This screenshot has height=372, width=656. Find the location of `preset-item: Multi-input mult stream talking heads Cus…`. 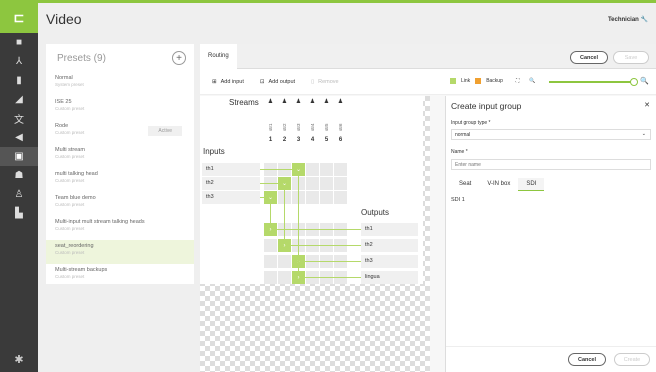

preset-item: Multi-input mult stream talking heads Cus… is located at coordinates (120, 228).